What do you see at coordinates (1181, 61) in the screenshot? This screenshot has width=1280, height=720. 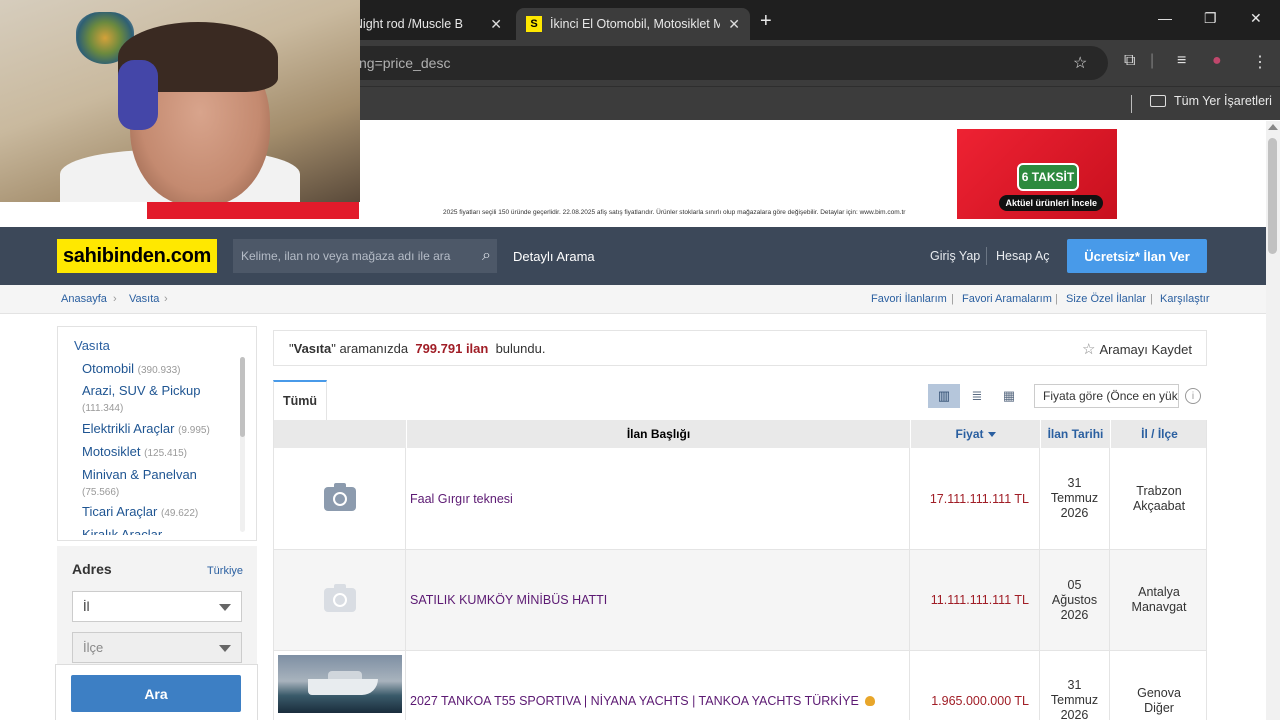 I see `media-control-icon: ≡` at bounding box center [1181, 61].